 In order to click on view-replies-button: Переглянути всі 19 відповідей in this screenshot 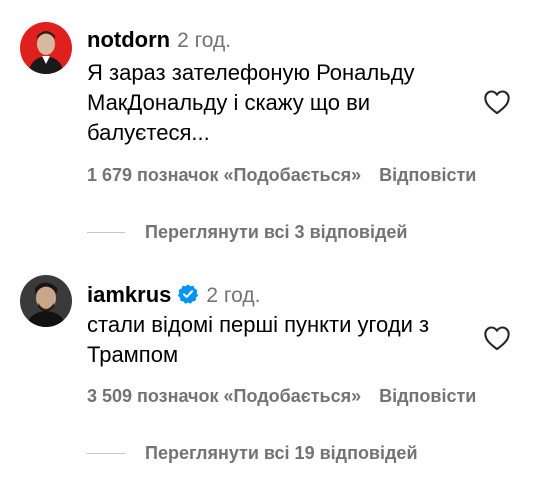, I will do `click(252, 453)`.